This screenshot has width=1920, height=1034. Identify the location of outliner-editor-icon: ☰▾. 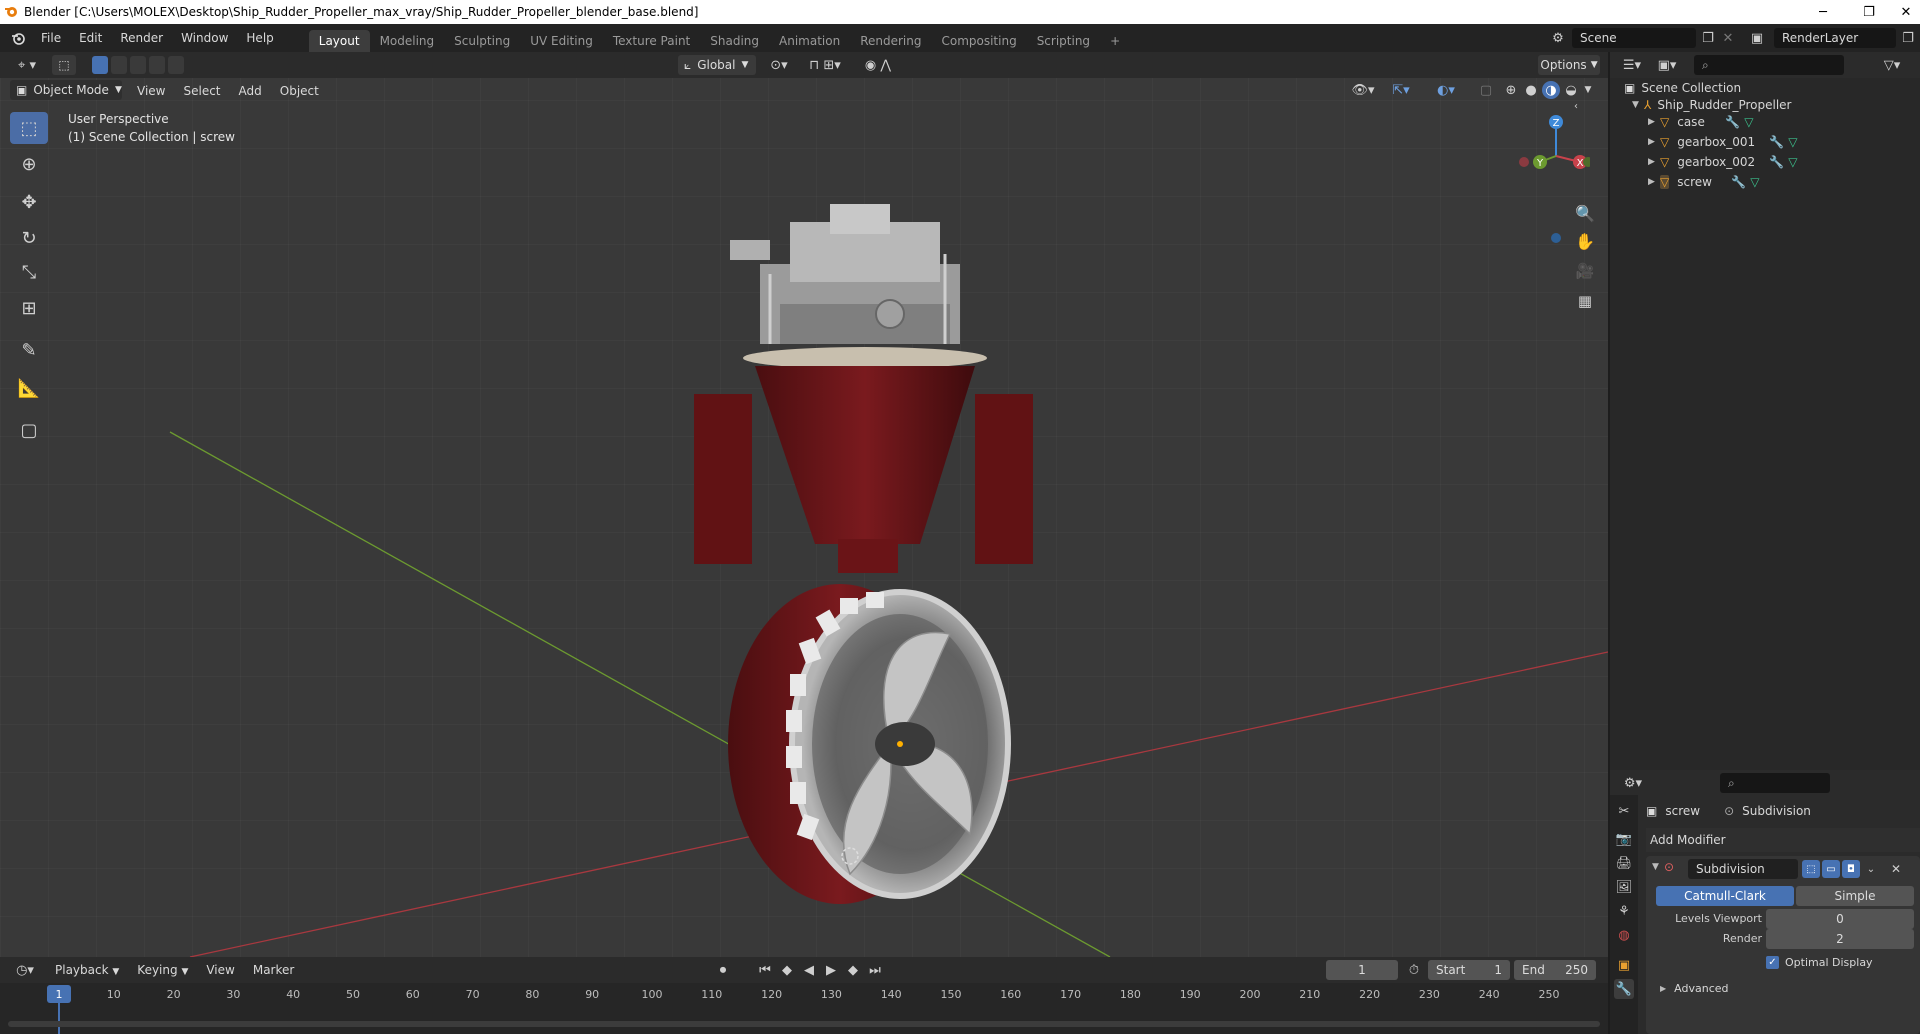
(1632, 65).